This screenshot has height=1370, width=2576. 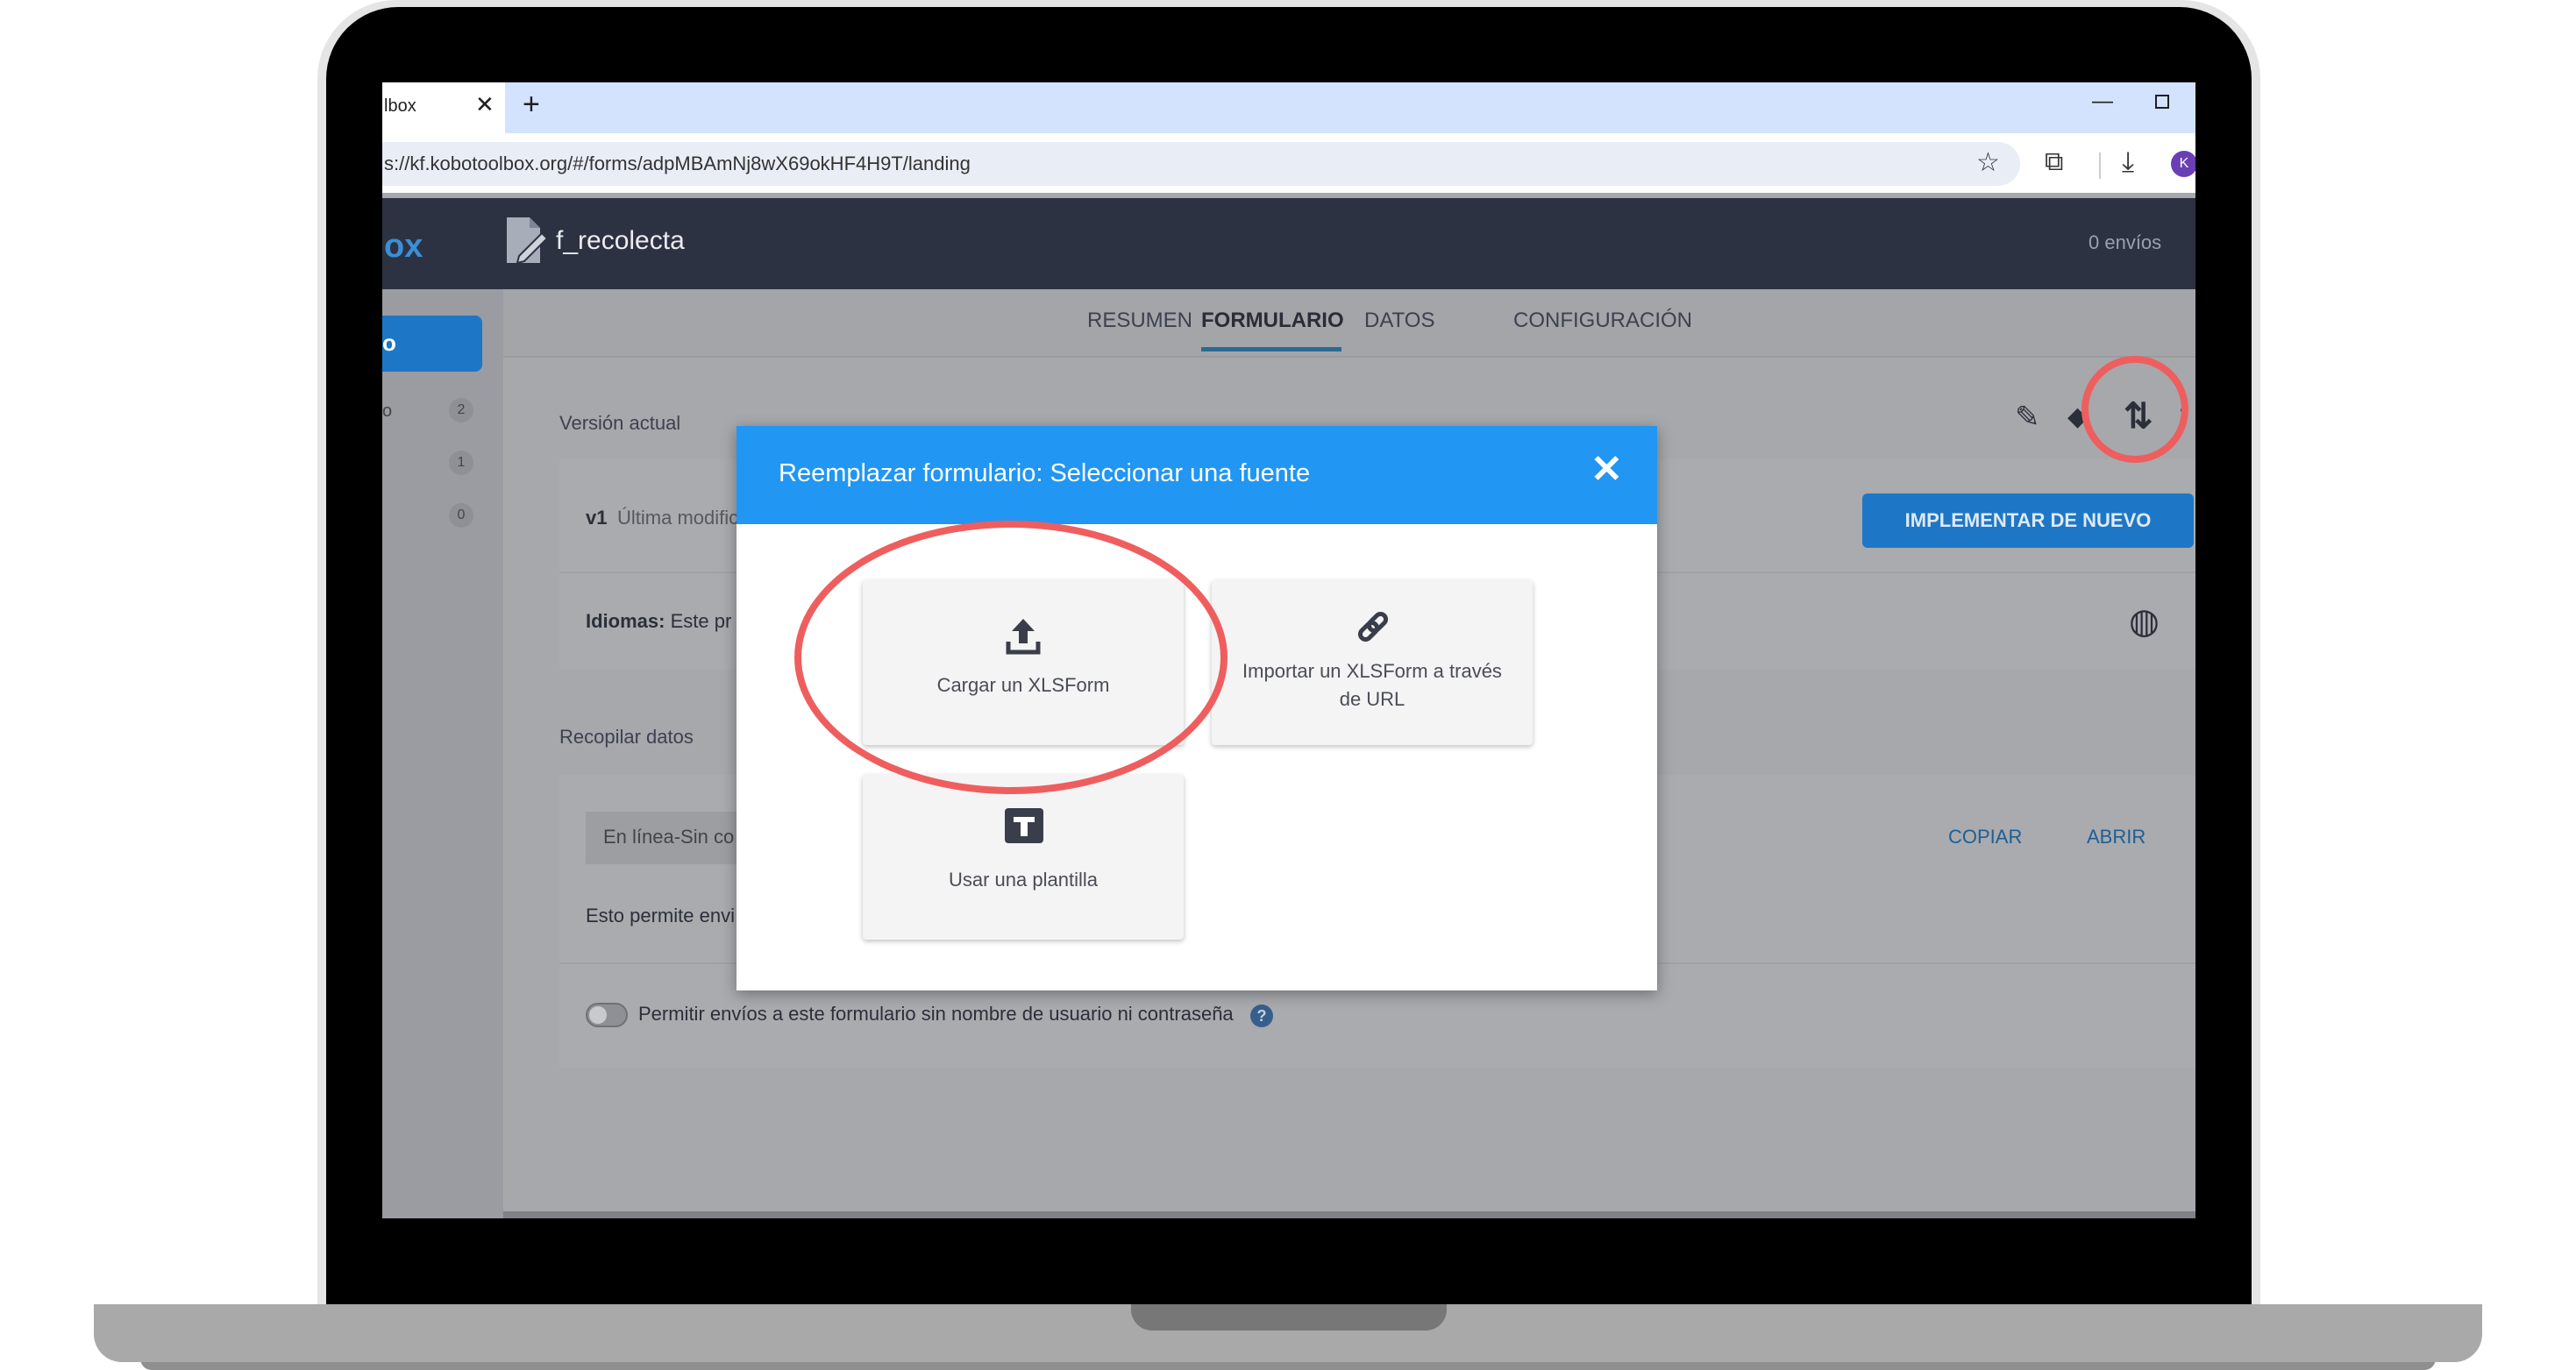 I want to click on highlight-ring-upload, so click(x=1011, y=657).